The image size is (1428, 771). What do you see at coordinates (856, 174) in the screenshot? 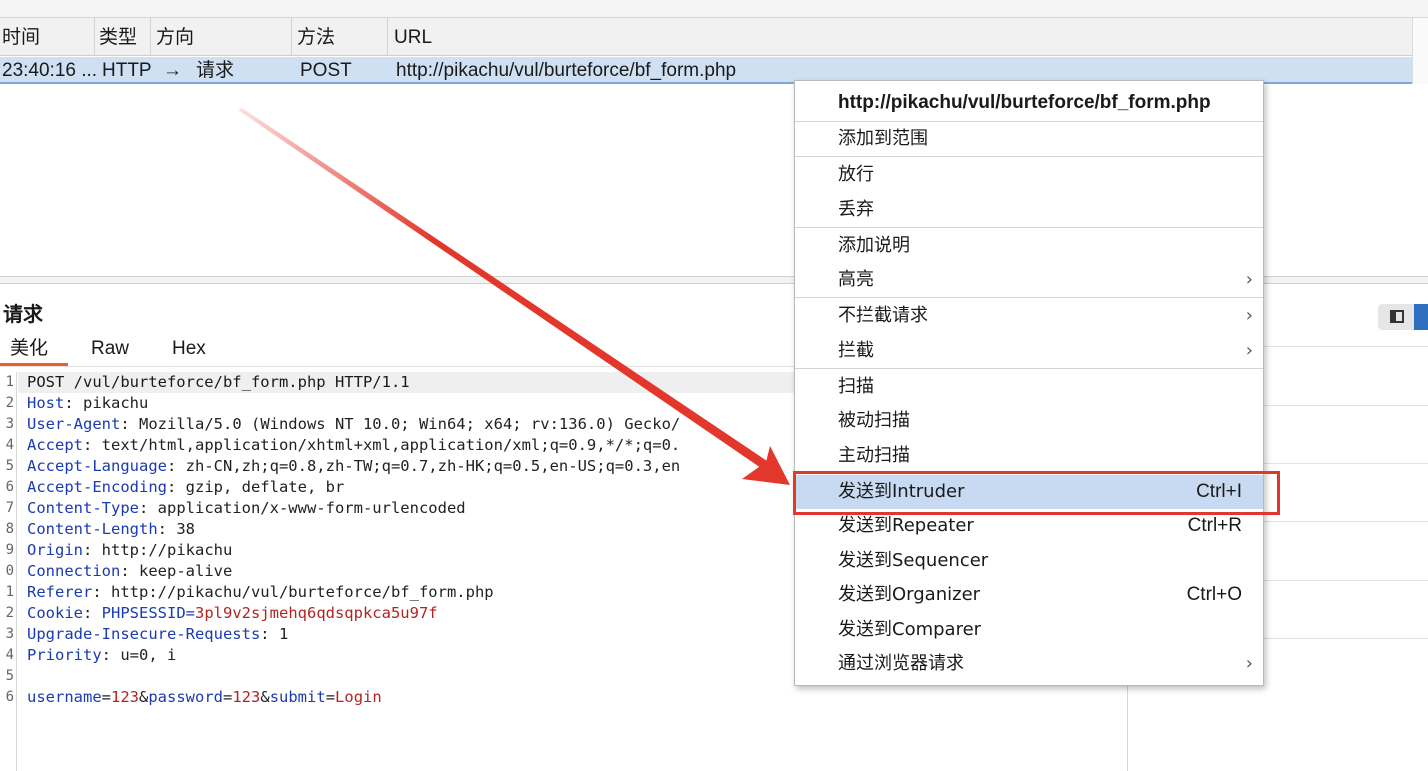
I see `menu-item-label: 放行` at bounding box center [856, 174].